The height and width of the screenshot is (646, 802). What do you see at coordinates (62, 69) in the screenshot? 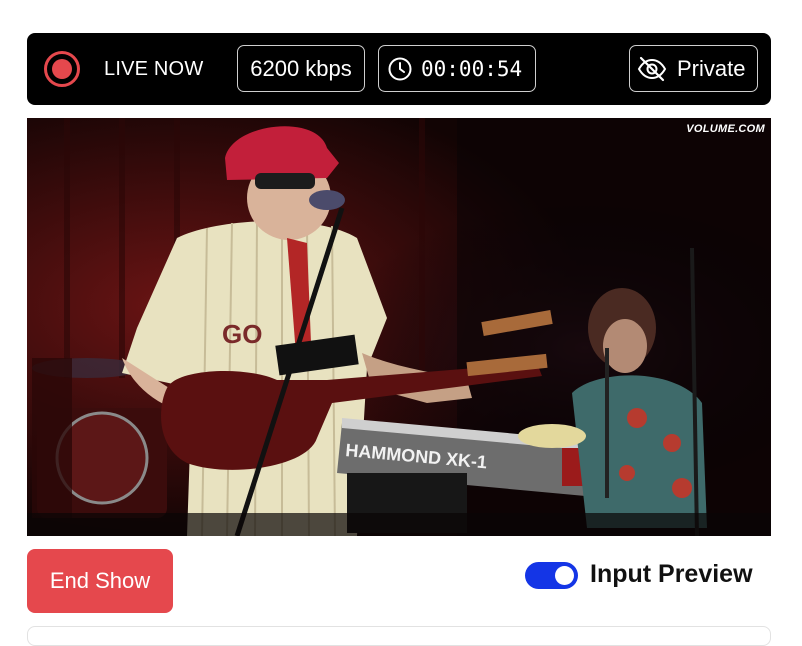
I see `record-icon` at bounding box center [62, 69].